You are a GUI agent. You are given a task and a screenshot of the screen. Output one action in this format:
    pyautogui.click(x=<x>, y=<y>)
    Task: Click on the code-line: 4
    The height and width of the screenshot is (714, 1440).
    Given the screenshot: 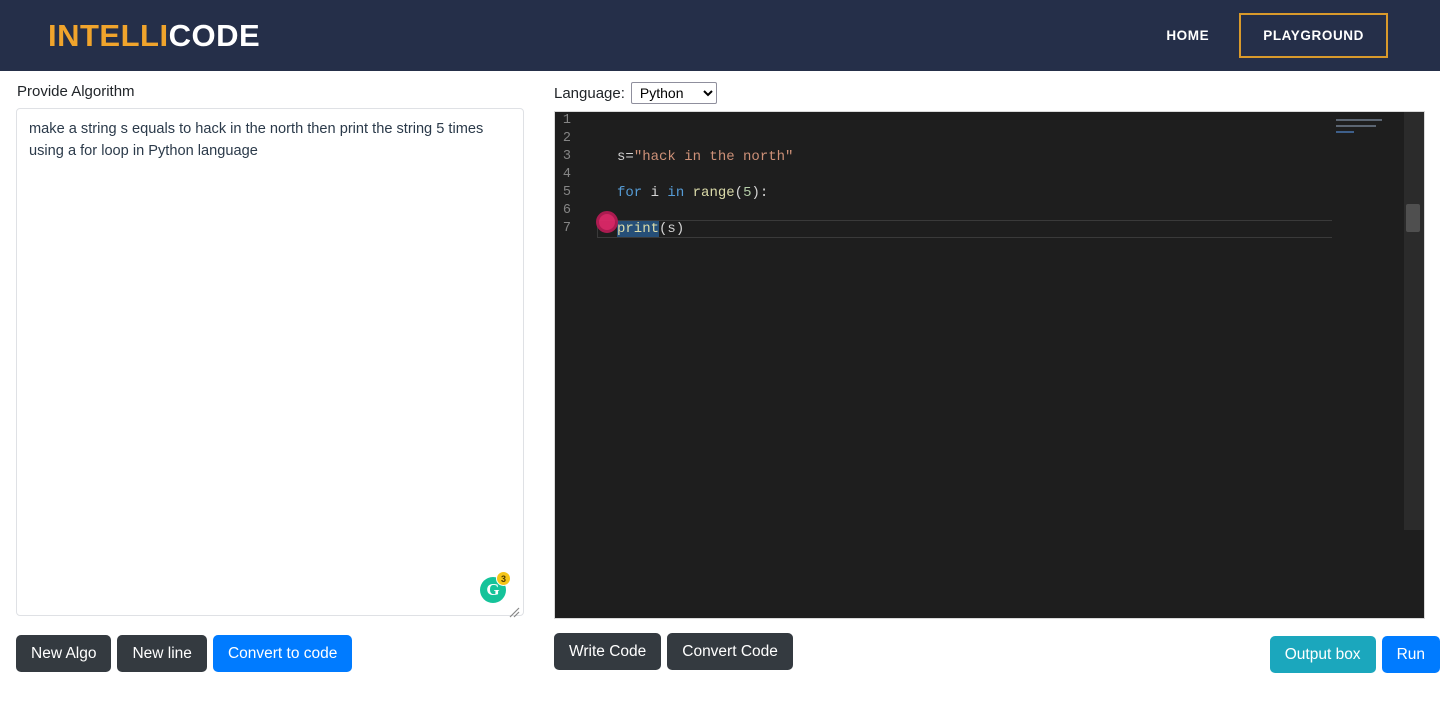 What is the action you would take?
    pyautogui.click(x=989, y=175)
    